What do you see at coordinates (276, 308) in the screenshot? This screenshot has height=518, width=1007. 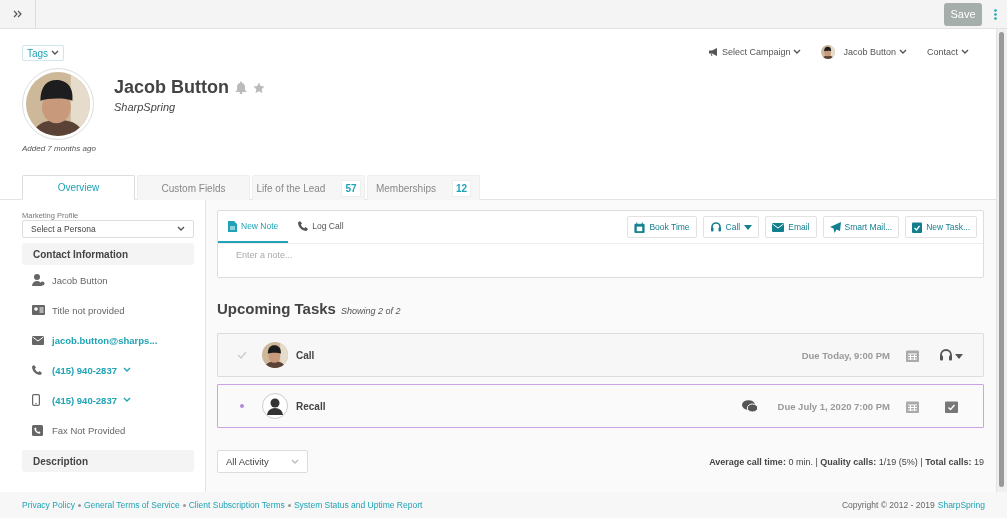 I see `section-title: Upcoming Tasks` at bounding box center [276, 308].